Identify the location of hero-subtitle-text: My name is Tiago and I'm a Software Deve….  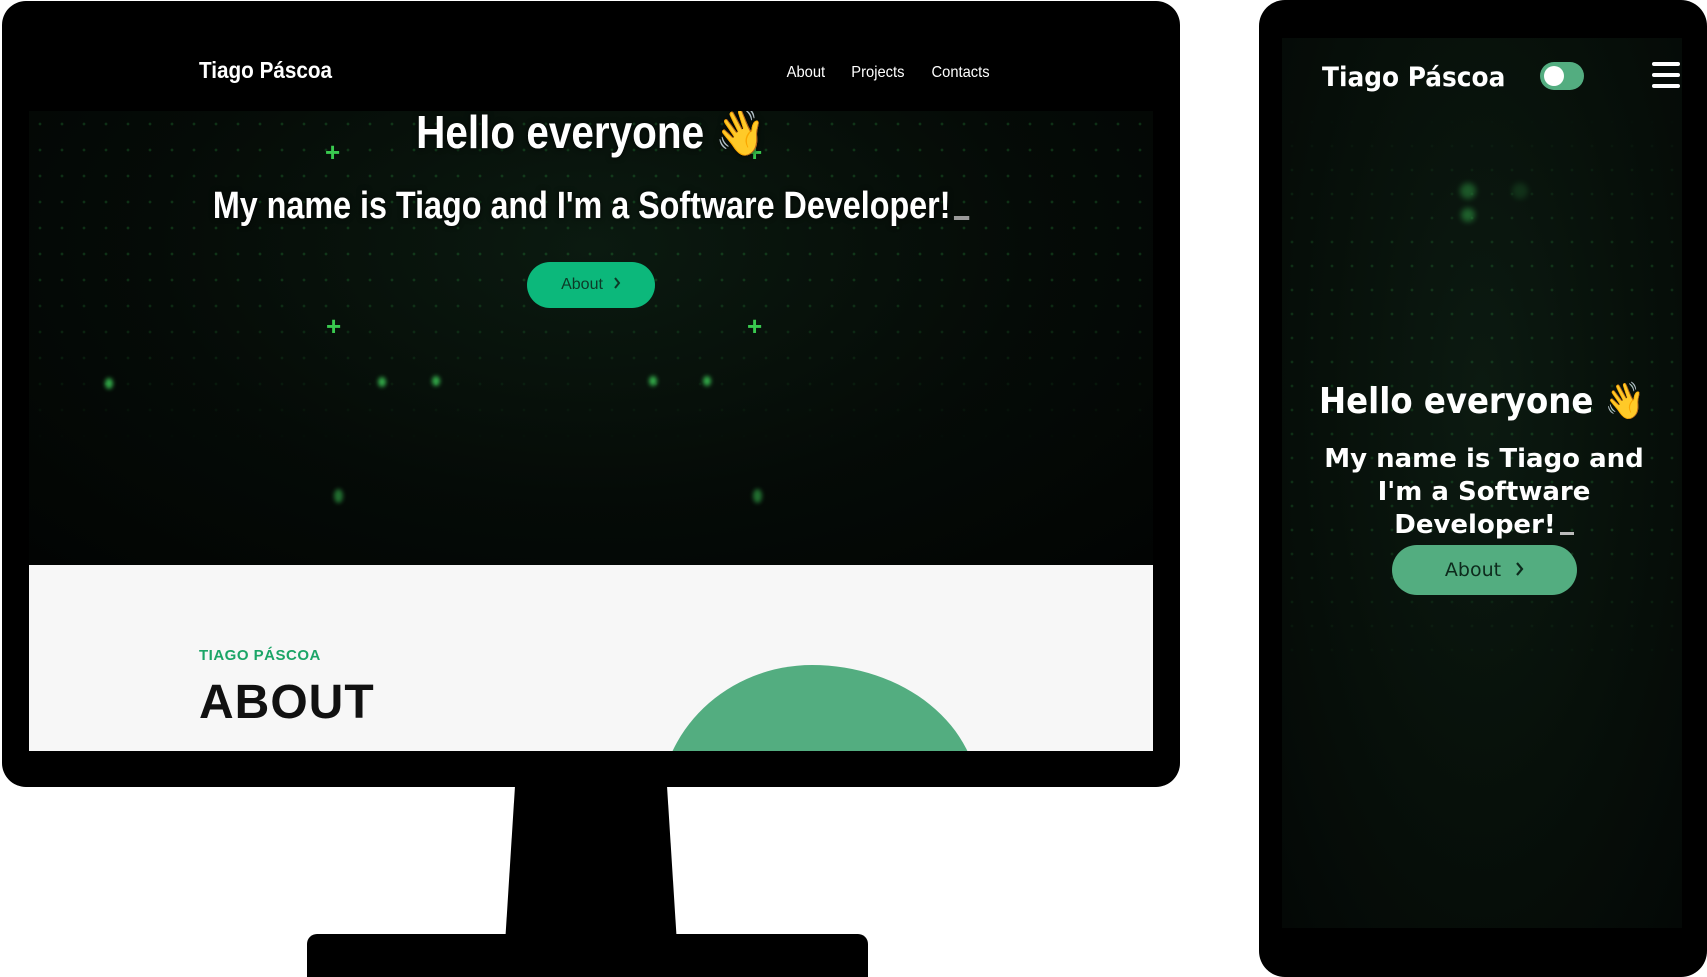
(581, 206).